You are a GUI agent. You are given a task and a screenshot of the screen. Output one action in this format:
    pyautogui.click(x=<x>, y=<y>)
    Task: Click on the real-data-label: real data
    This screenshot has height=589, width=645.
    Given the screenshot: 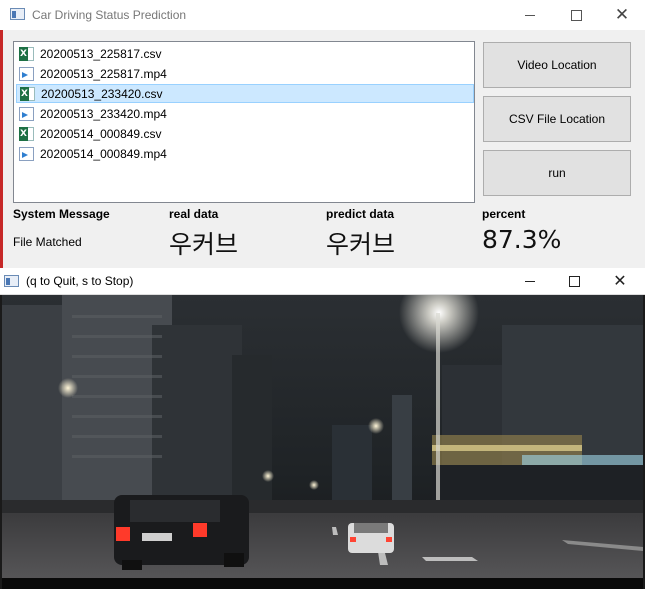 What is the action you would take?
    pyautogui.click(x=194, y=214)
    